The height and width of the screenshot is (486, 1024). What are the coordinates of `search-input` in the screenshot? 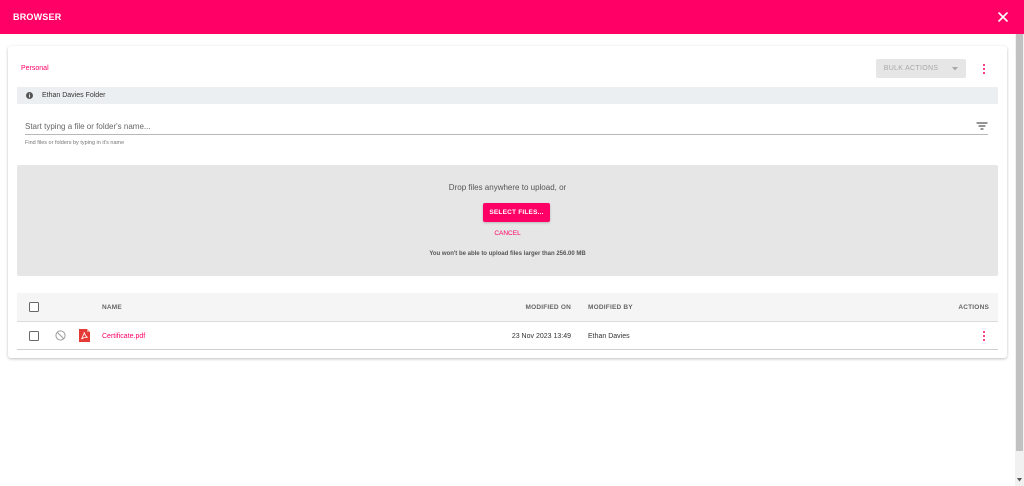 It's located at (506, 127).